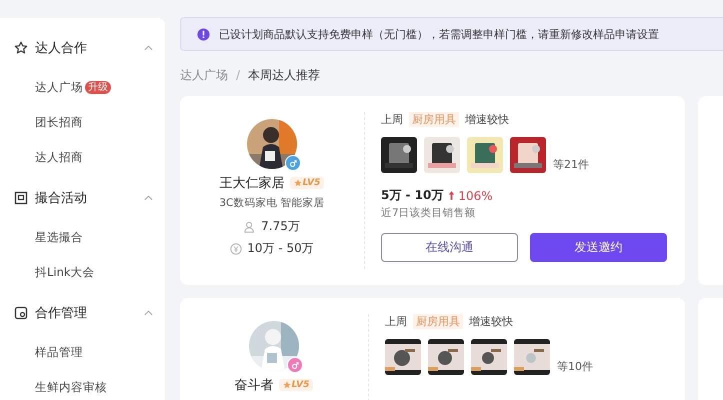 The height and width of the screenshot is (400, 723). I want to click on menu-group-header: 达人合作, so click(82, 48).